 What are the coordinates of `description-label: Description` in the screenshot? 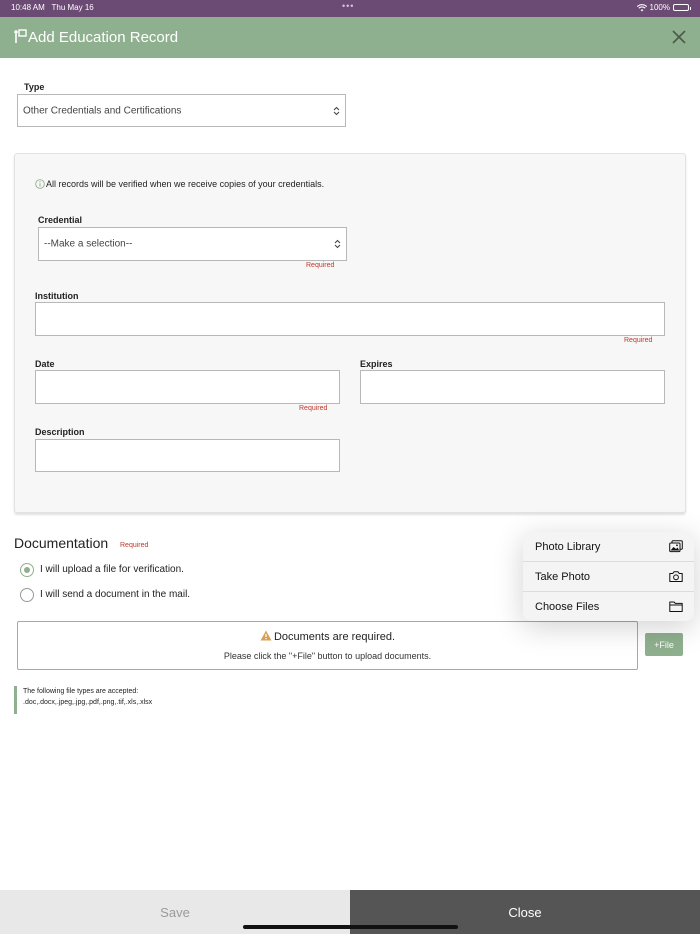 It's located at (60, 432).